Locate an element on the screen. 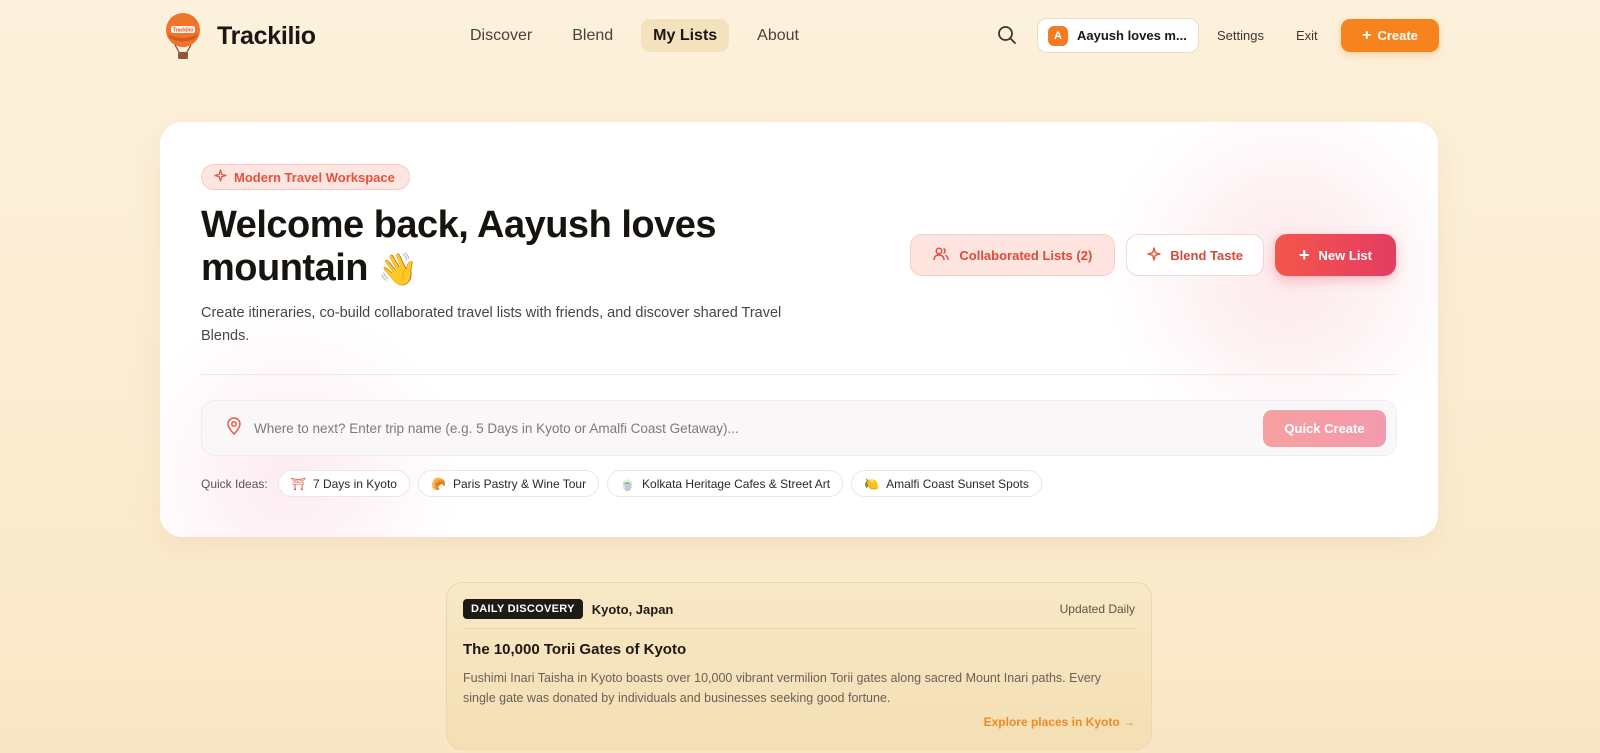 The width and height of the screenshot is (1600, 753). quick-ideas-label: Quick Ideas: is located at coordinates (234, 483).